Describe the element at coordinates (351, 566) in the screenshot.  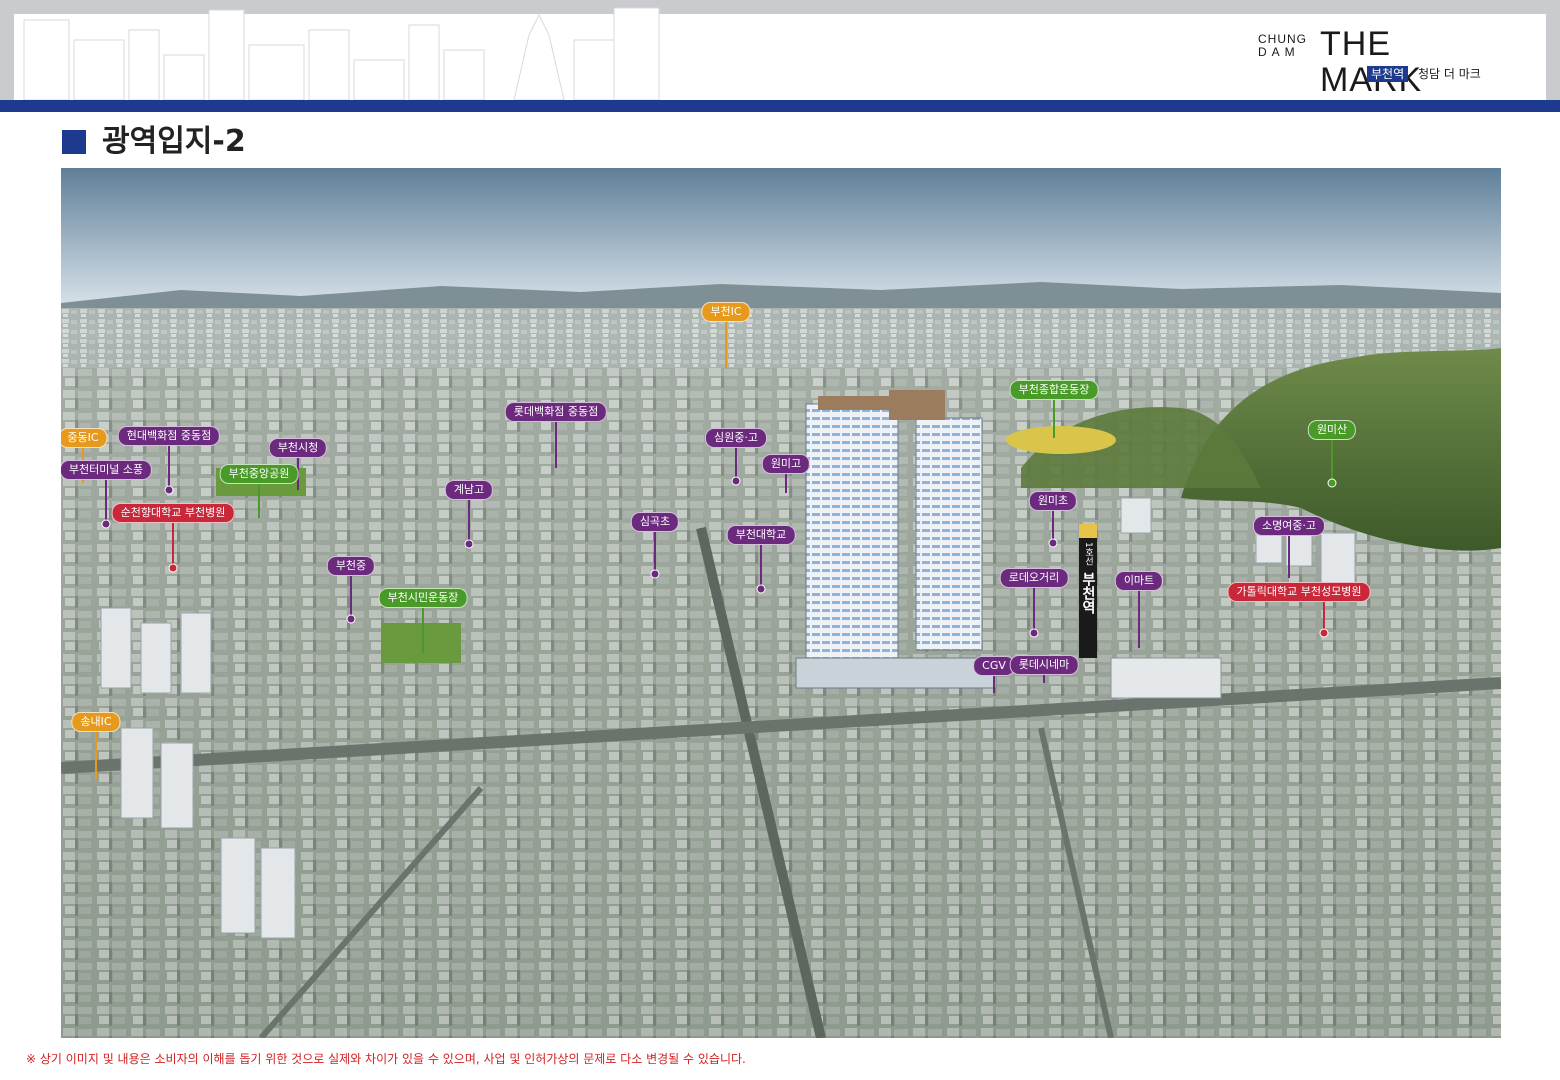
I see `landmark-bucheon-middle: 부천중` at that location.